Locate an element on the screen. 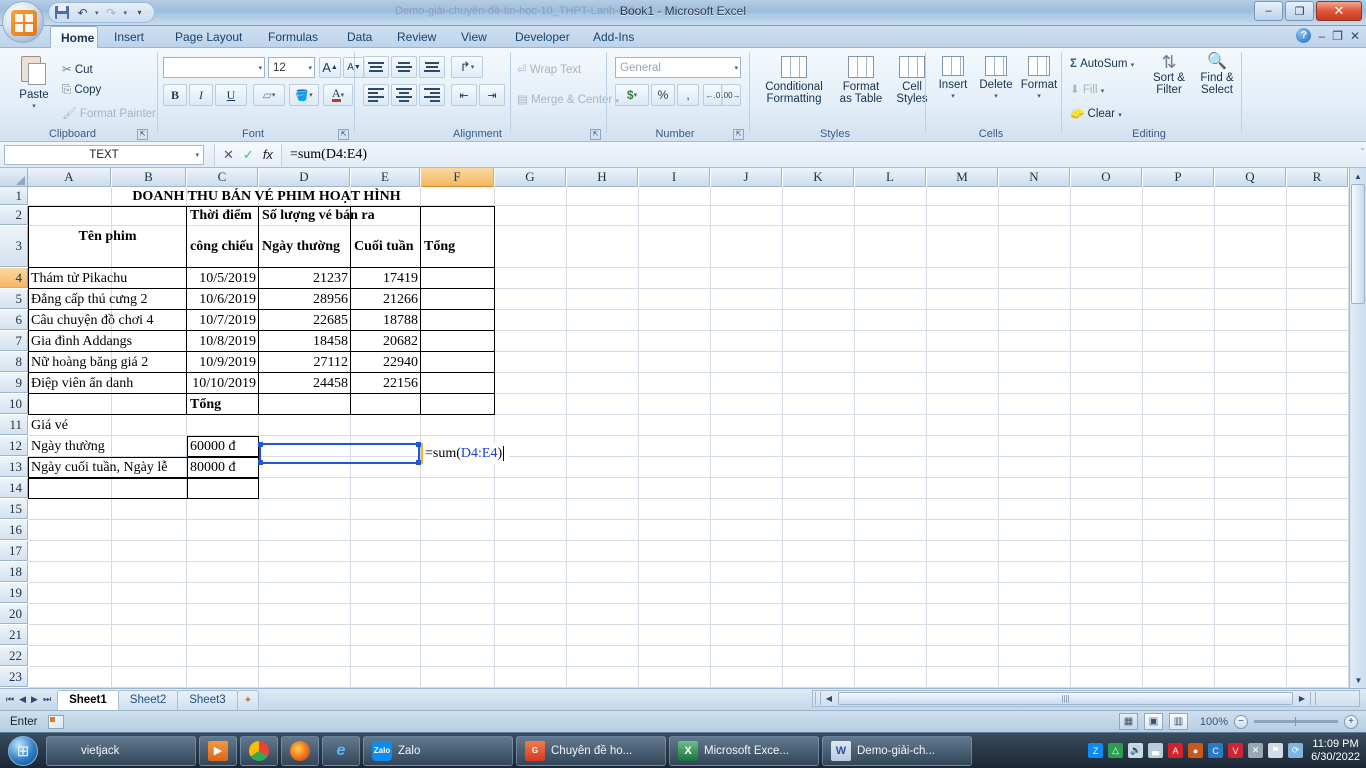  column-header-H: H is located at coordinates (602, 177).